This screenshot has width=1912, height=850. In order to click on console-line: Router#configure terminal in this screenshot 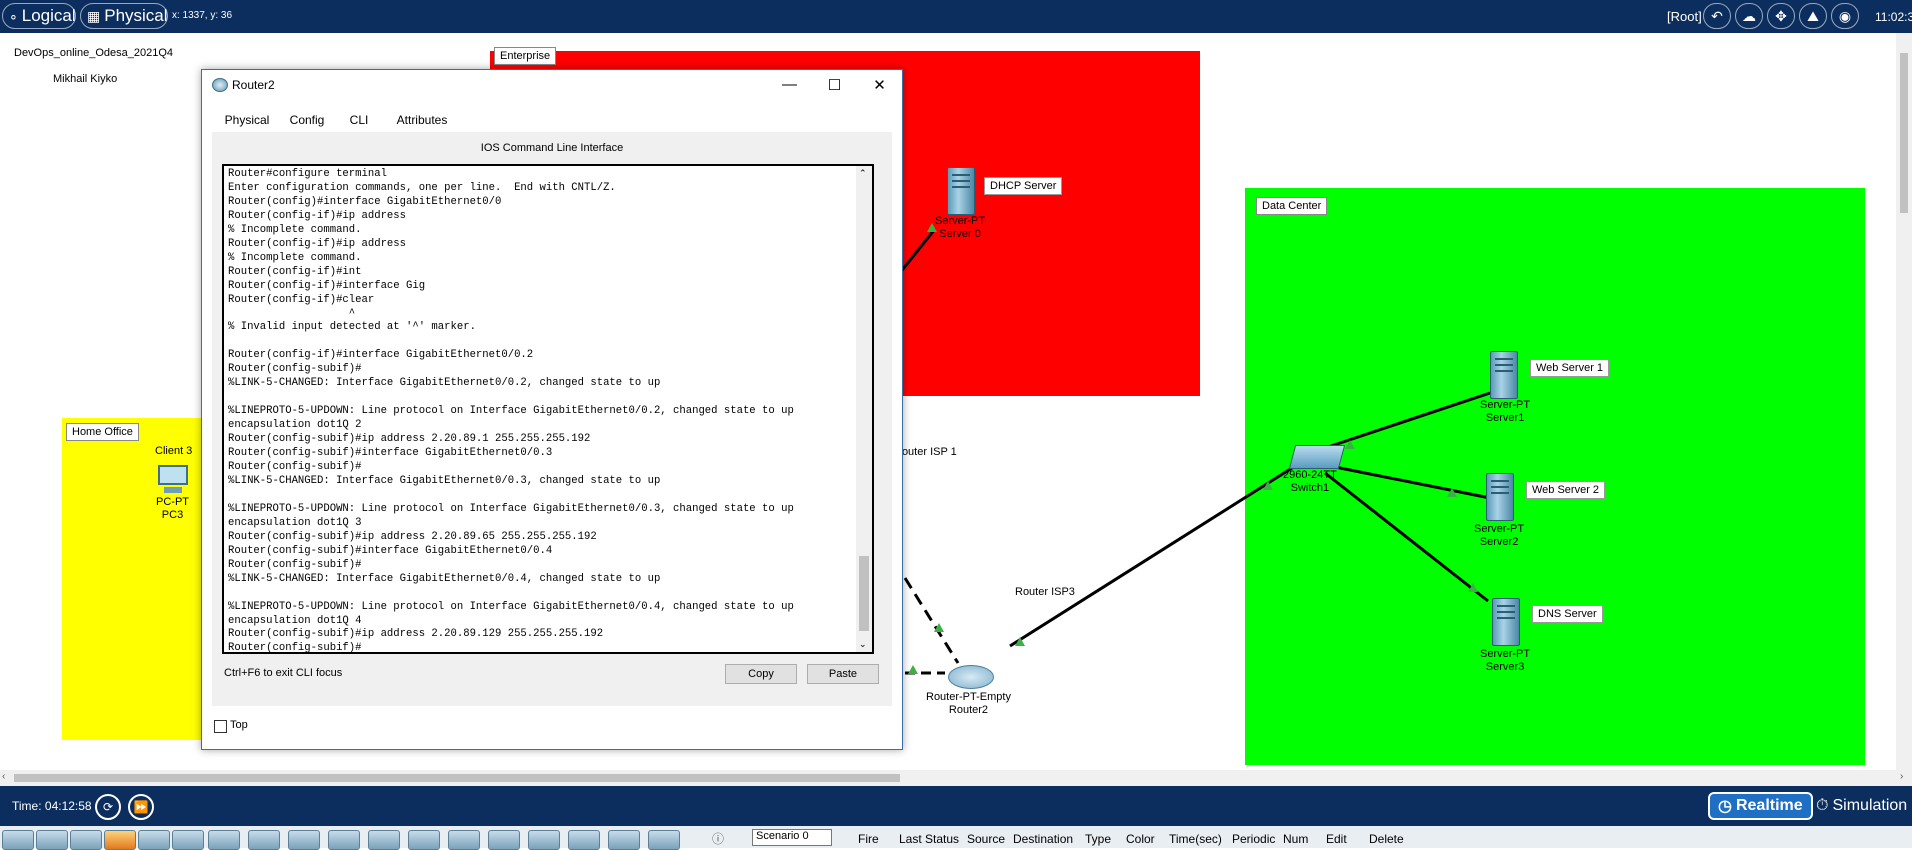, I will do `click(307, 174)`.